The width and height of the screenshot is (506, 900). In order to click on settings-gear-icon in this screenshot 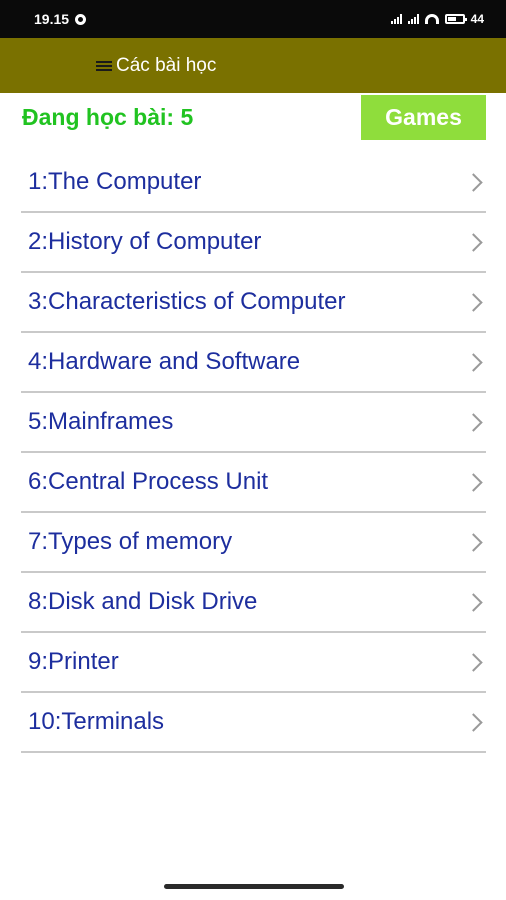, I will do `click(81, 19)`.